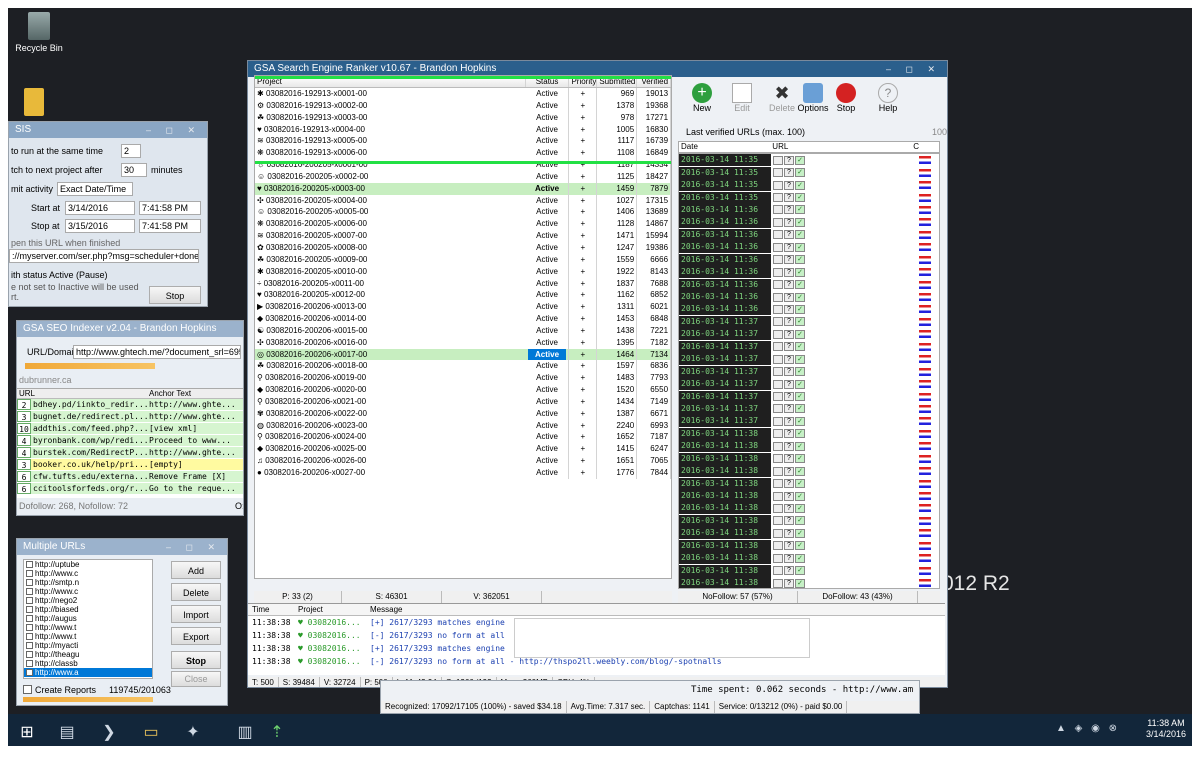  Describe the element at coordinates (271, 609) in the screenshot. I see `log-col-time: Time` at that location.